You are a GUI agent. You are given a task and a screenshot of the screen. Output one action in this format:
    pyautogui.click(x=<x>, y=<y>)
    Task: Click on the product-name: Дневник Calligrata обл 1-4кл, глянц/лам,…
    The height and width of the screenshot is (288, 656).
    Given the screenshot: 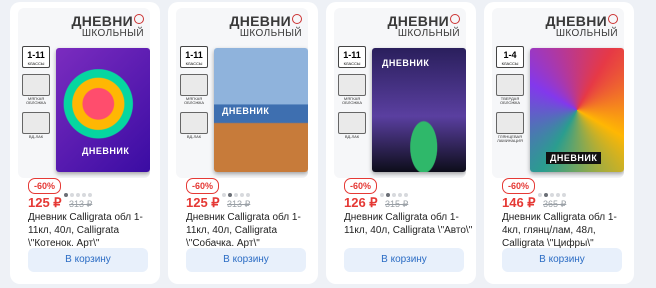 What is the action you would take?
    pyautogui.click(x=567, y=230)
    